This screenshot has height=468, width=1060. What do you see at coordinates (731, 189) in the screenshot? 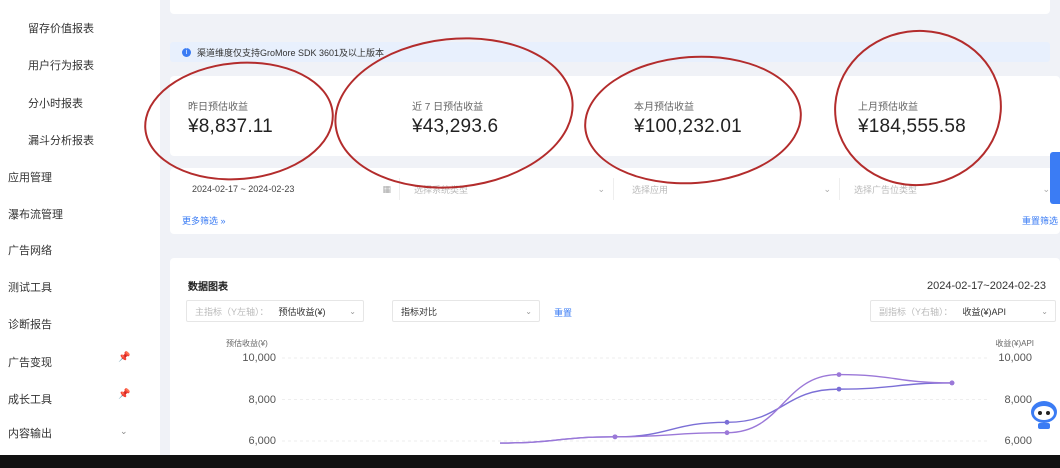
I see `app-select: 选择应用 ⌄` at bounding box center [731, 189].